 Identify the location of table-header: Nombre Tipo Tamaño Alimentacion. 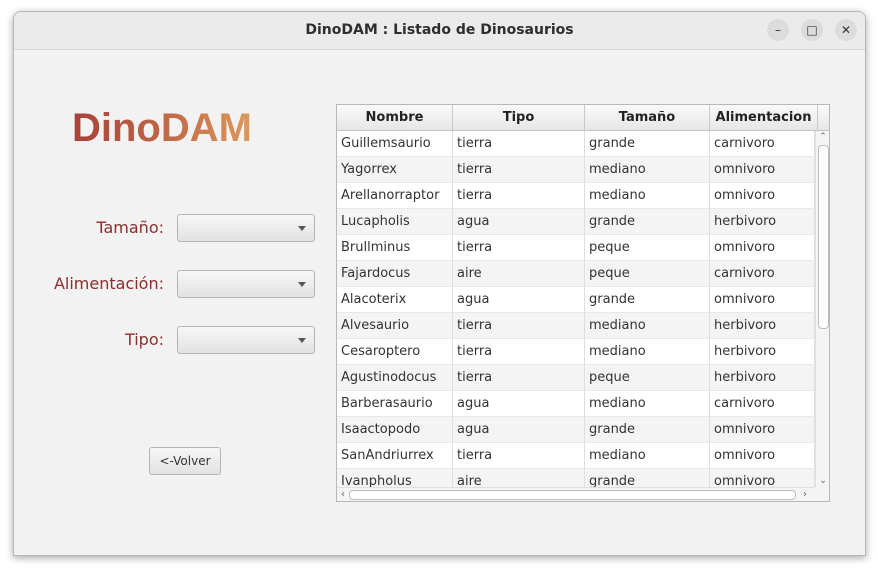
(583, 118).